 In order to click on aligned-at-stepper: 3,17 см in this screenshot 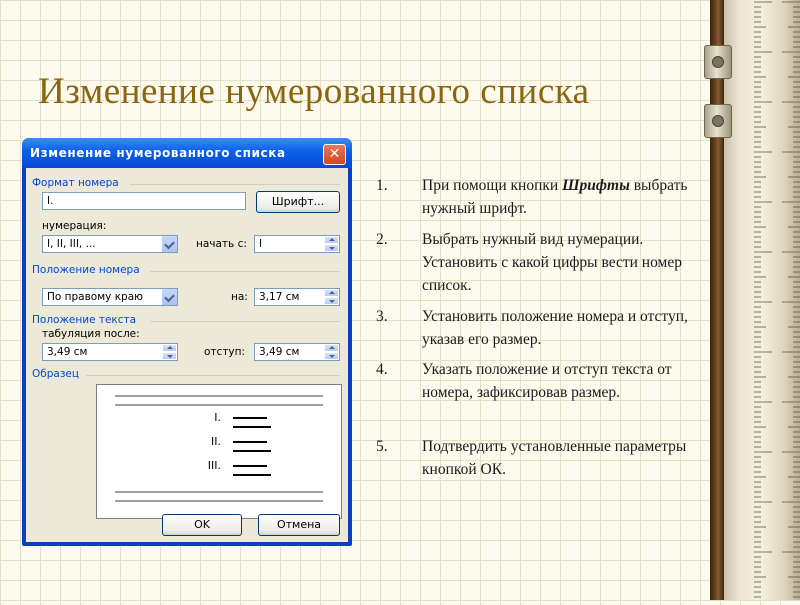, I will do `click(297, 297)`.